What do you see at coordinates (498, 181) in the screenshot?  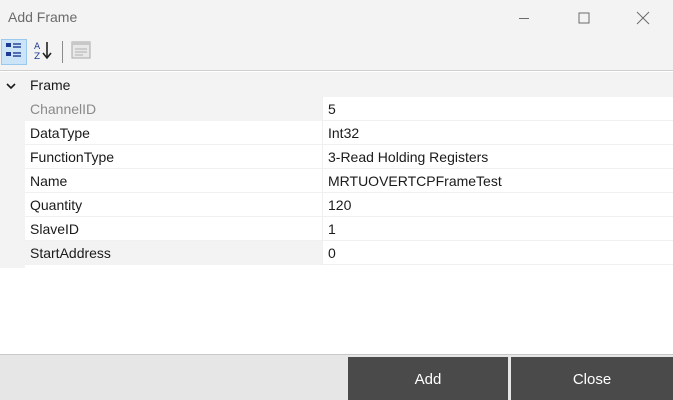 I see `property-value: MRTUOVERTCPFrameTest` at bounding box center [498, 181].